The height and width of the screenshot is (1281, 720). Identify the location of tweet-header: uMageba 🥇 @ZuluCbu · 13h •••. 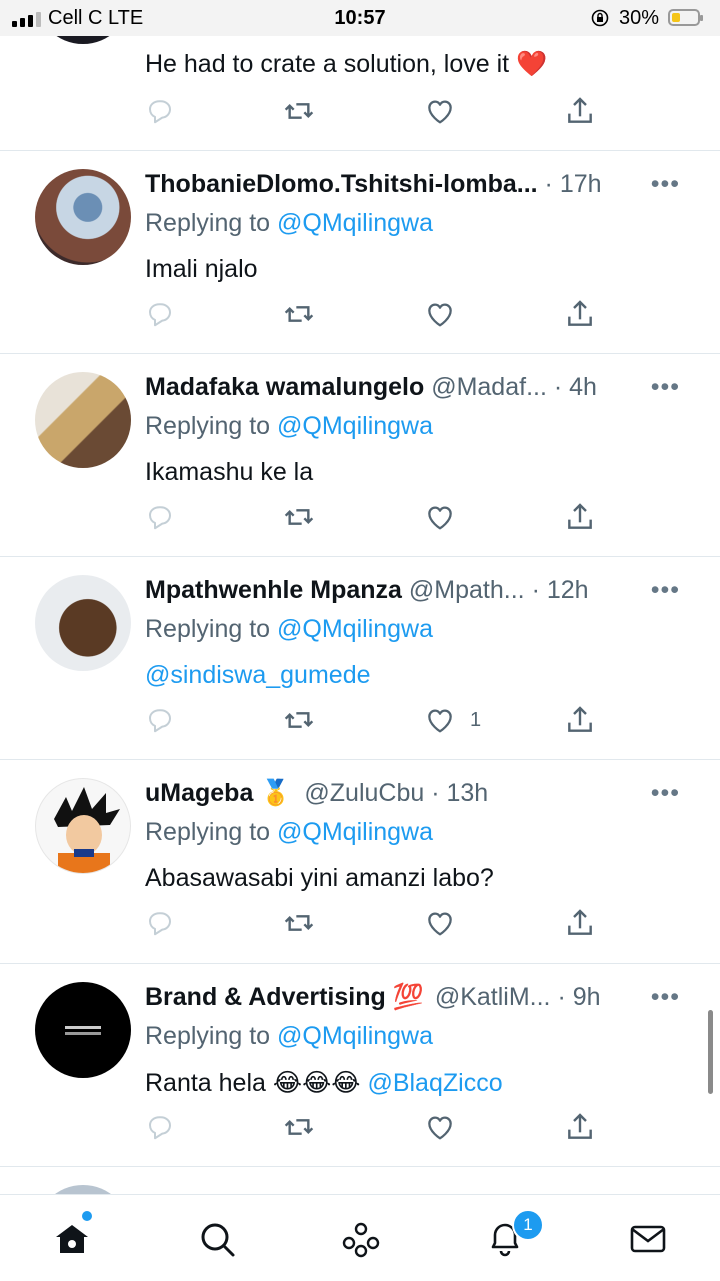
(417, 793).